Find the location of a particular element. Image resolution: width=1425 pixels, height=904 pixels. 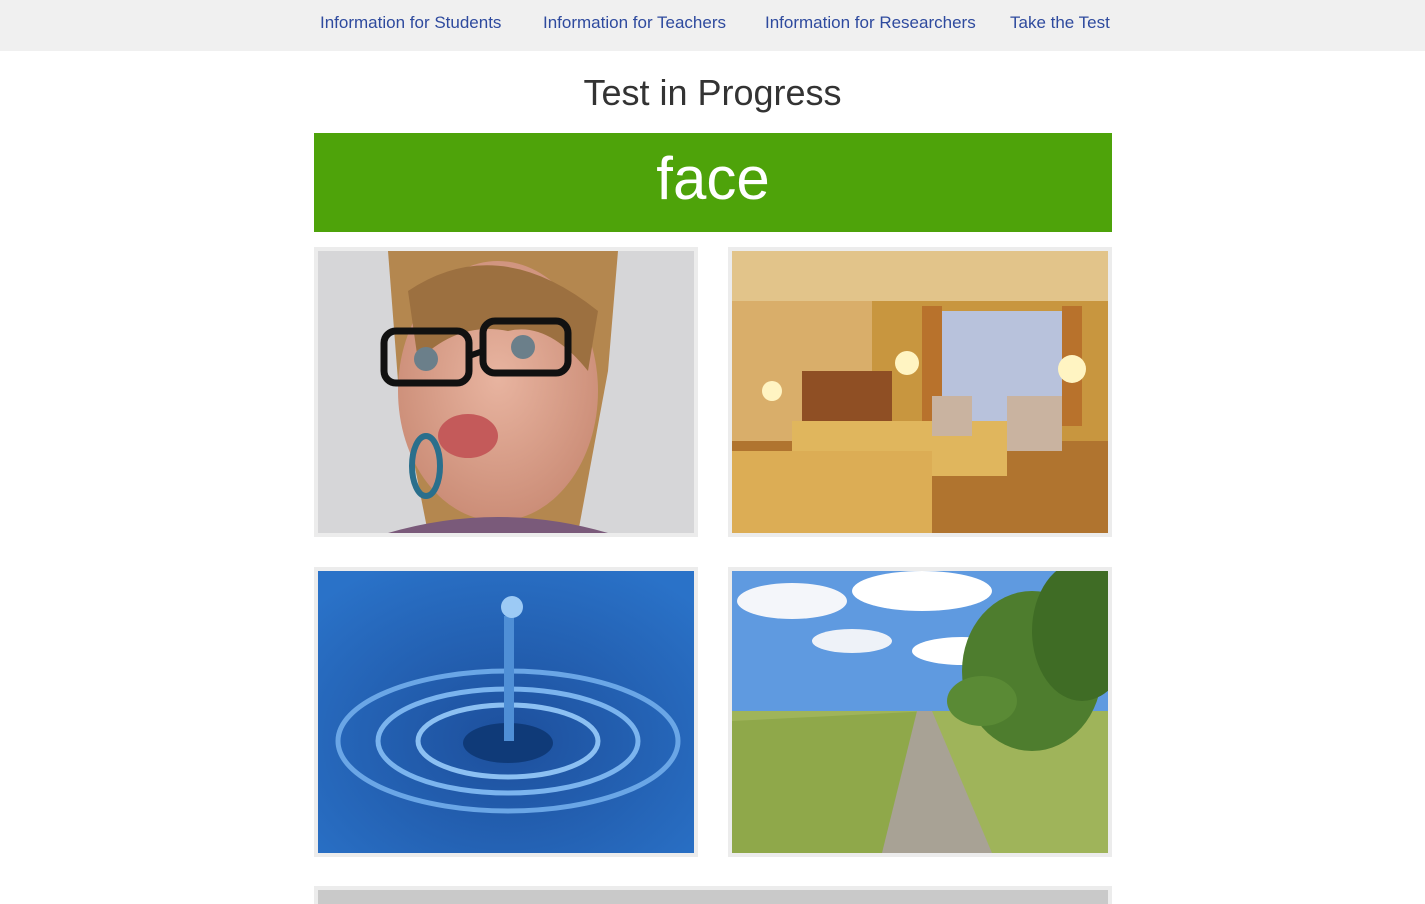

choice-image-hotel-room is located at coordinates (920, 392).